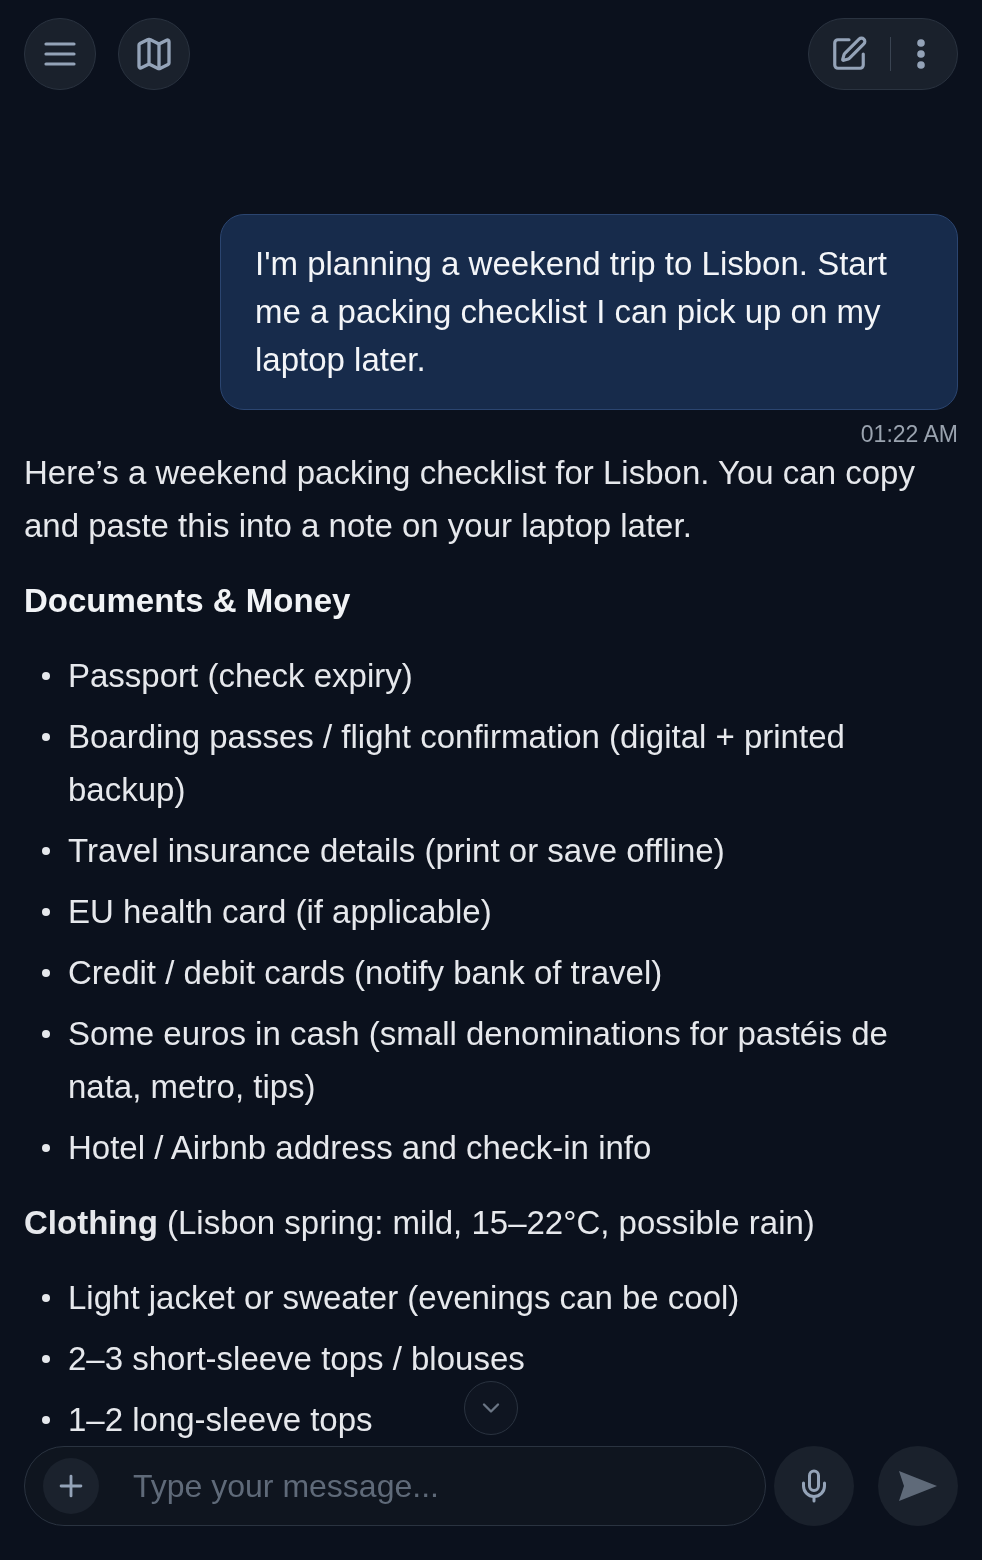 This screenshot has width=982, height=1560. Describe the element at coordinates (849, 54) in the screenshot. I see `square-pen-icon` at that location.